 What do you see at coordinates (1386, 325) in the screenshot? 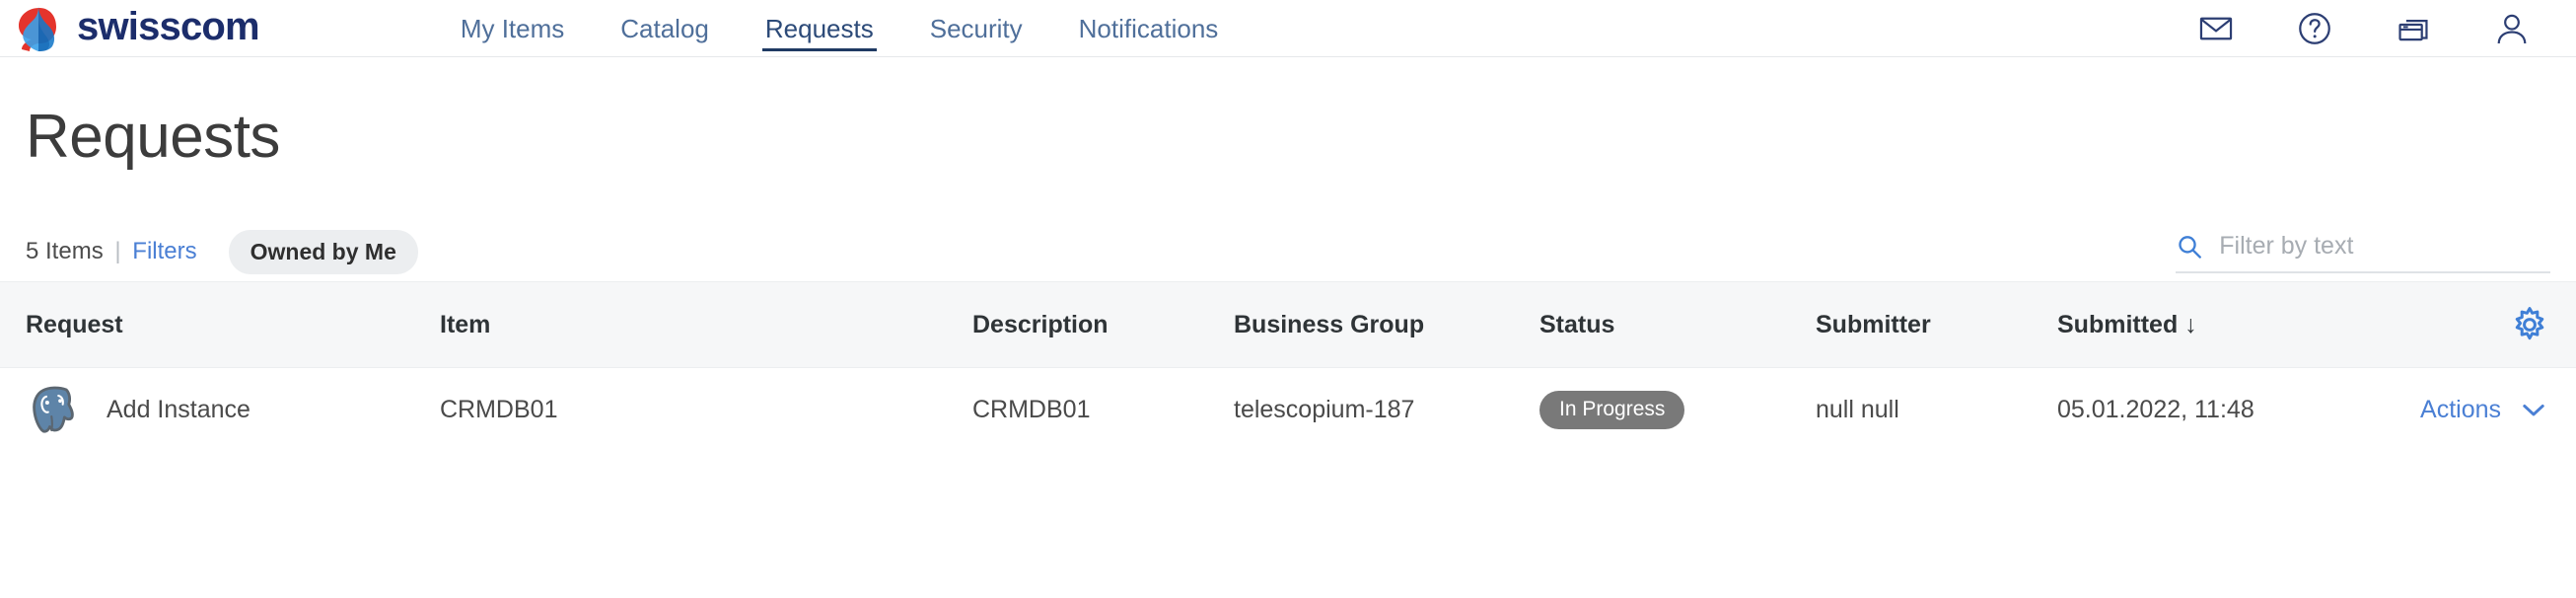
I see `column-header-business-group: Business Group` at bounding box center [1386, 325].